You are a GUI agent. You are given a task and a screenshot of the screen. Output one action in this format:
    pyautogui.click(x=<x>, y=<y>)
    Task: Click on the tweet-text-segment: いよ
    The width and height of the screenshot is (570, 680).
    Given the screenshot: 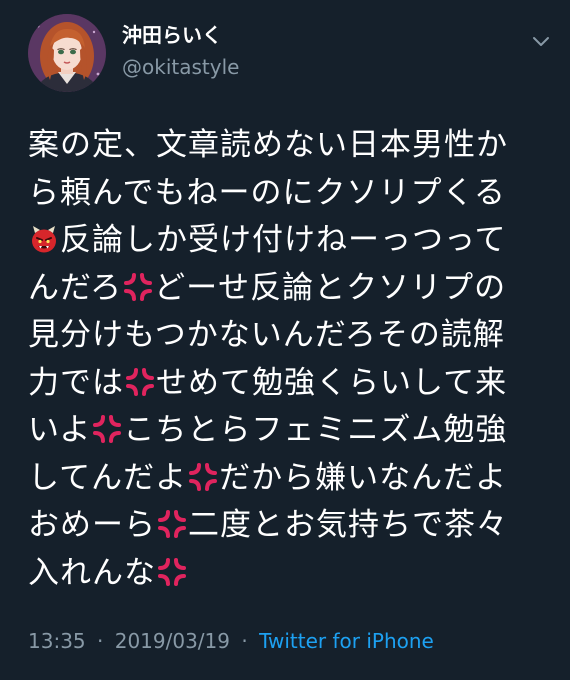 What is the action you would take?
    pyautogui.click(x=60, y=430)
    